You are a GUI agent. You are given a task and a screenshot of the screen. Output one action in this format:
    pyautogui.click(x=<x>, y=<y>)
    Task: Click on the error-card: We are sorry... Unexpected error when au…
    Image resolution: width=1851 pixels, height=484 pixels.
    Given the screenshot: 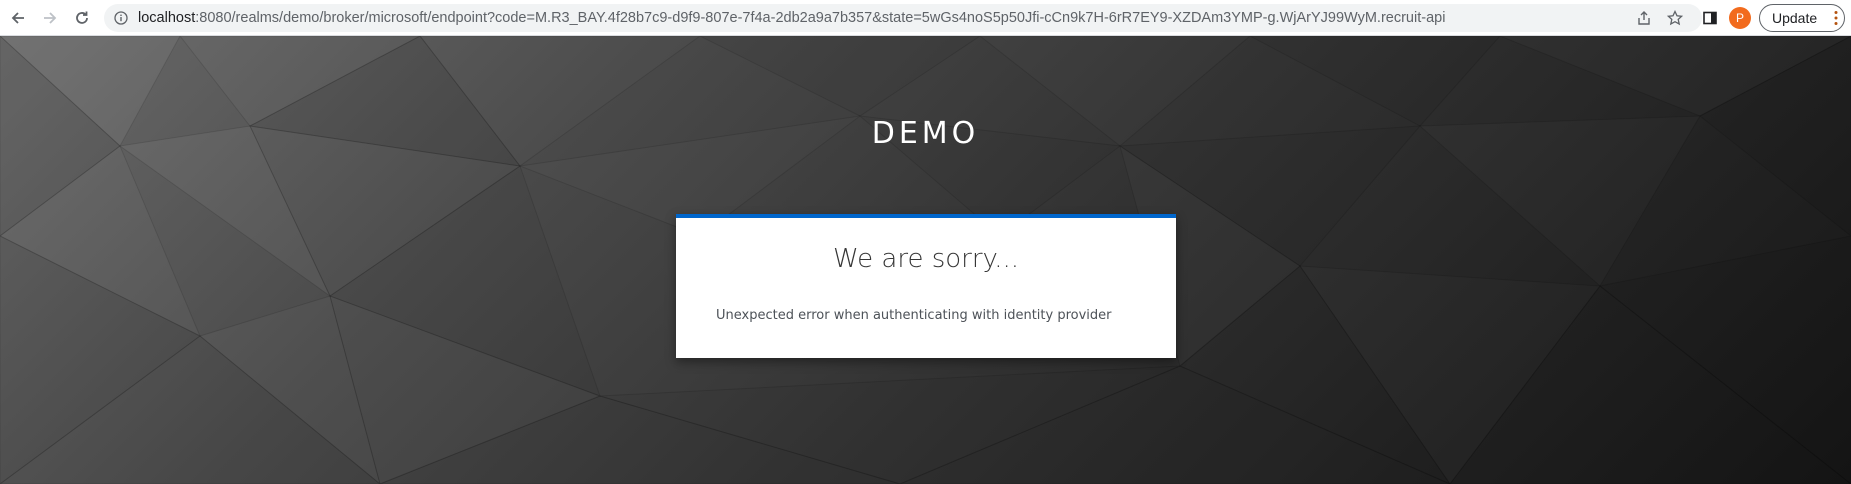 What is the action you would take?
    pyautogui.click(x=926, y=286)
    